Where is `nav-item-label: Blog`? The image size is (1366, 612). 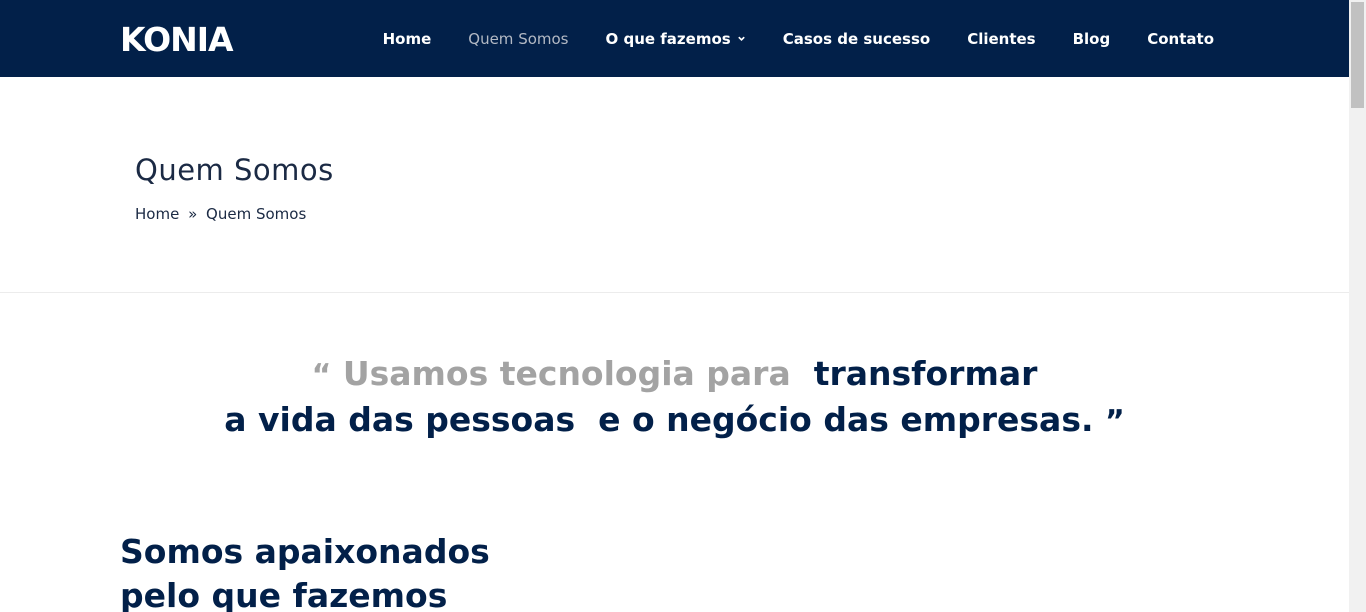
nav-item-label: Blog is located at coordinates (1091, 38).